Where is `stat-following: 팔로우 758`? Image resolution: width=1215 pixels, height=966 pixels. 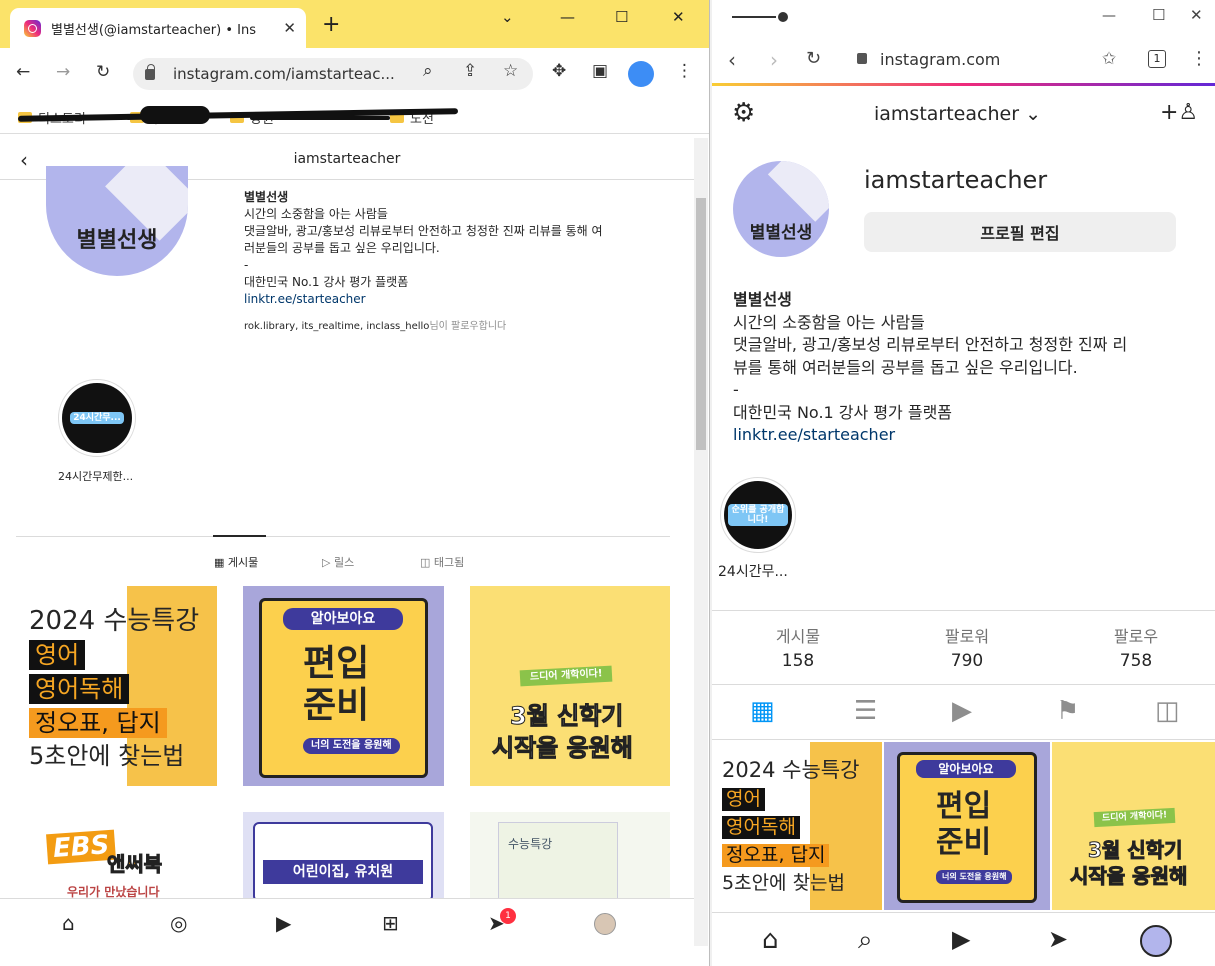 stat-following: 팔로우 758 is located at coordinates (1136, 647).